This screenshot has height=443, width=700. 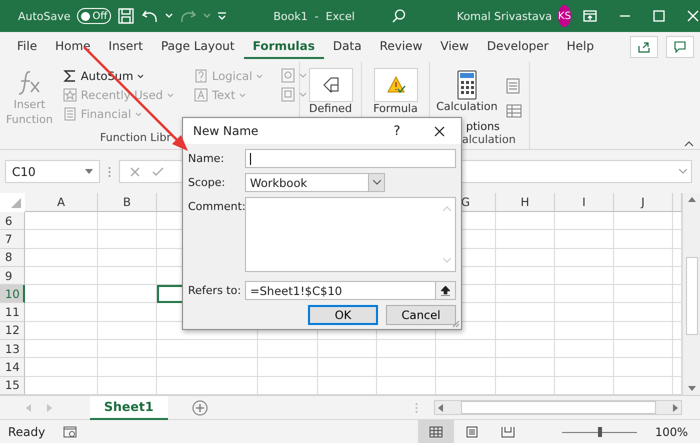 What do you see at coordinates (135, 138) in the screenshot?
I see `group-label: Function Libr` at bounding box center [135, 138].